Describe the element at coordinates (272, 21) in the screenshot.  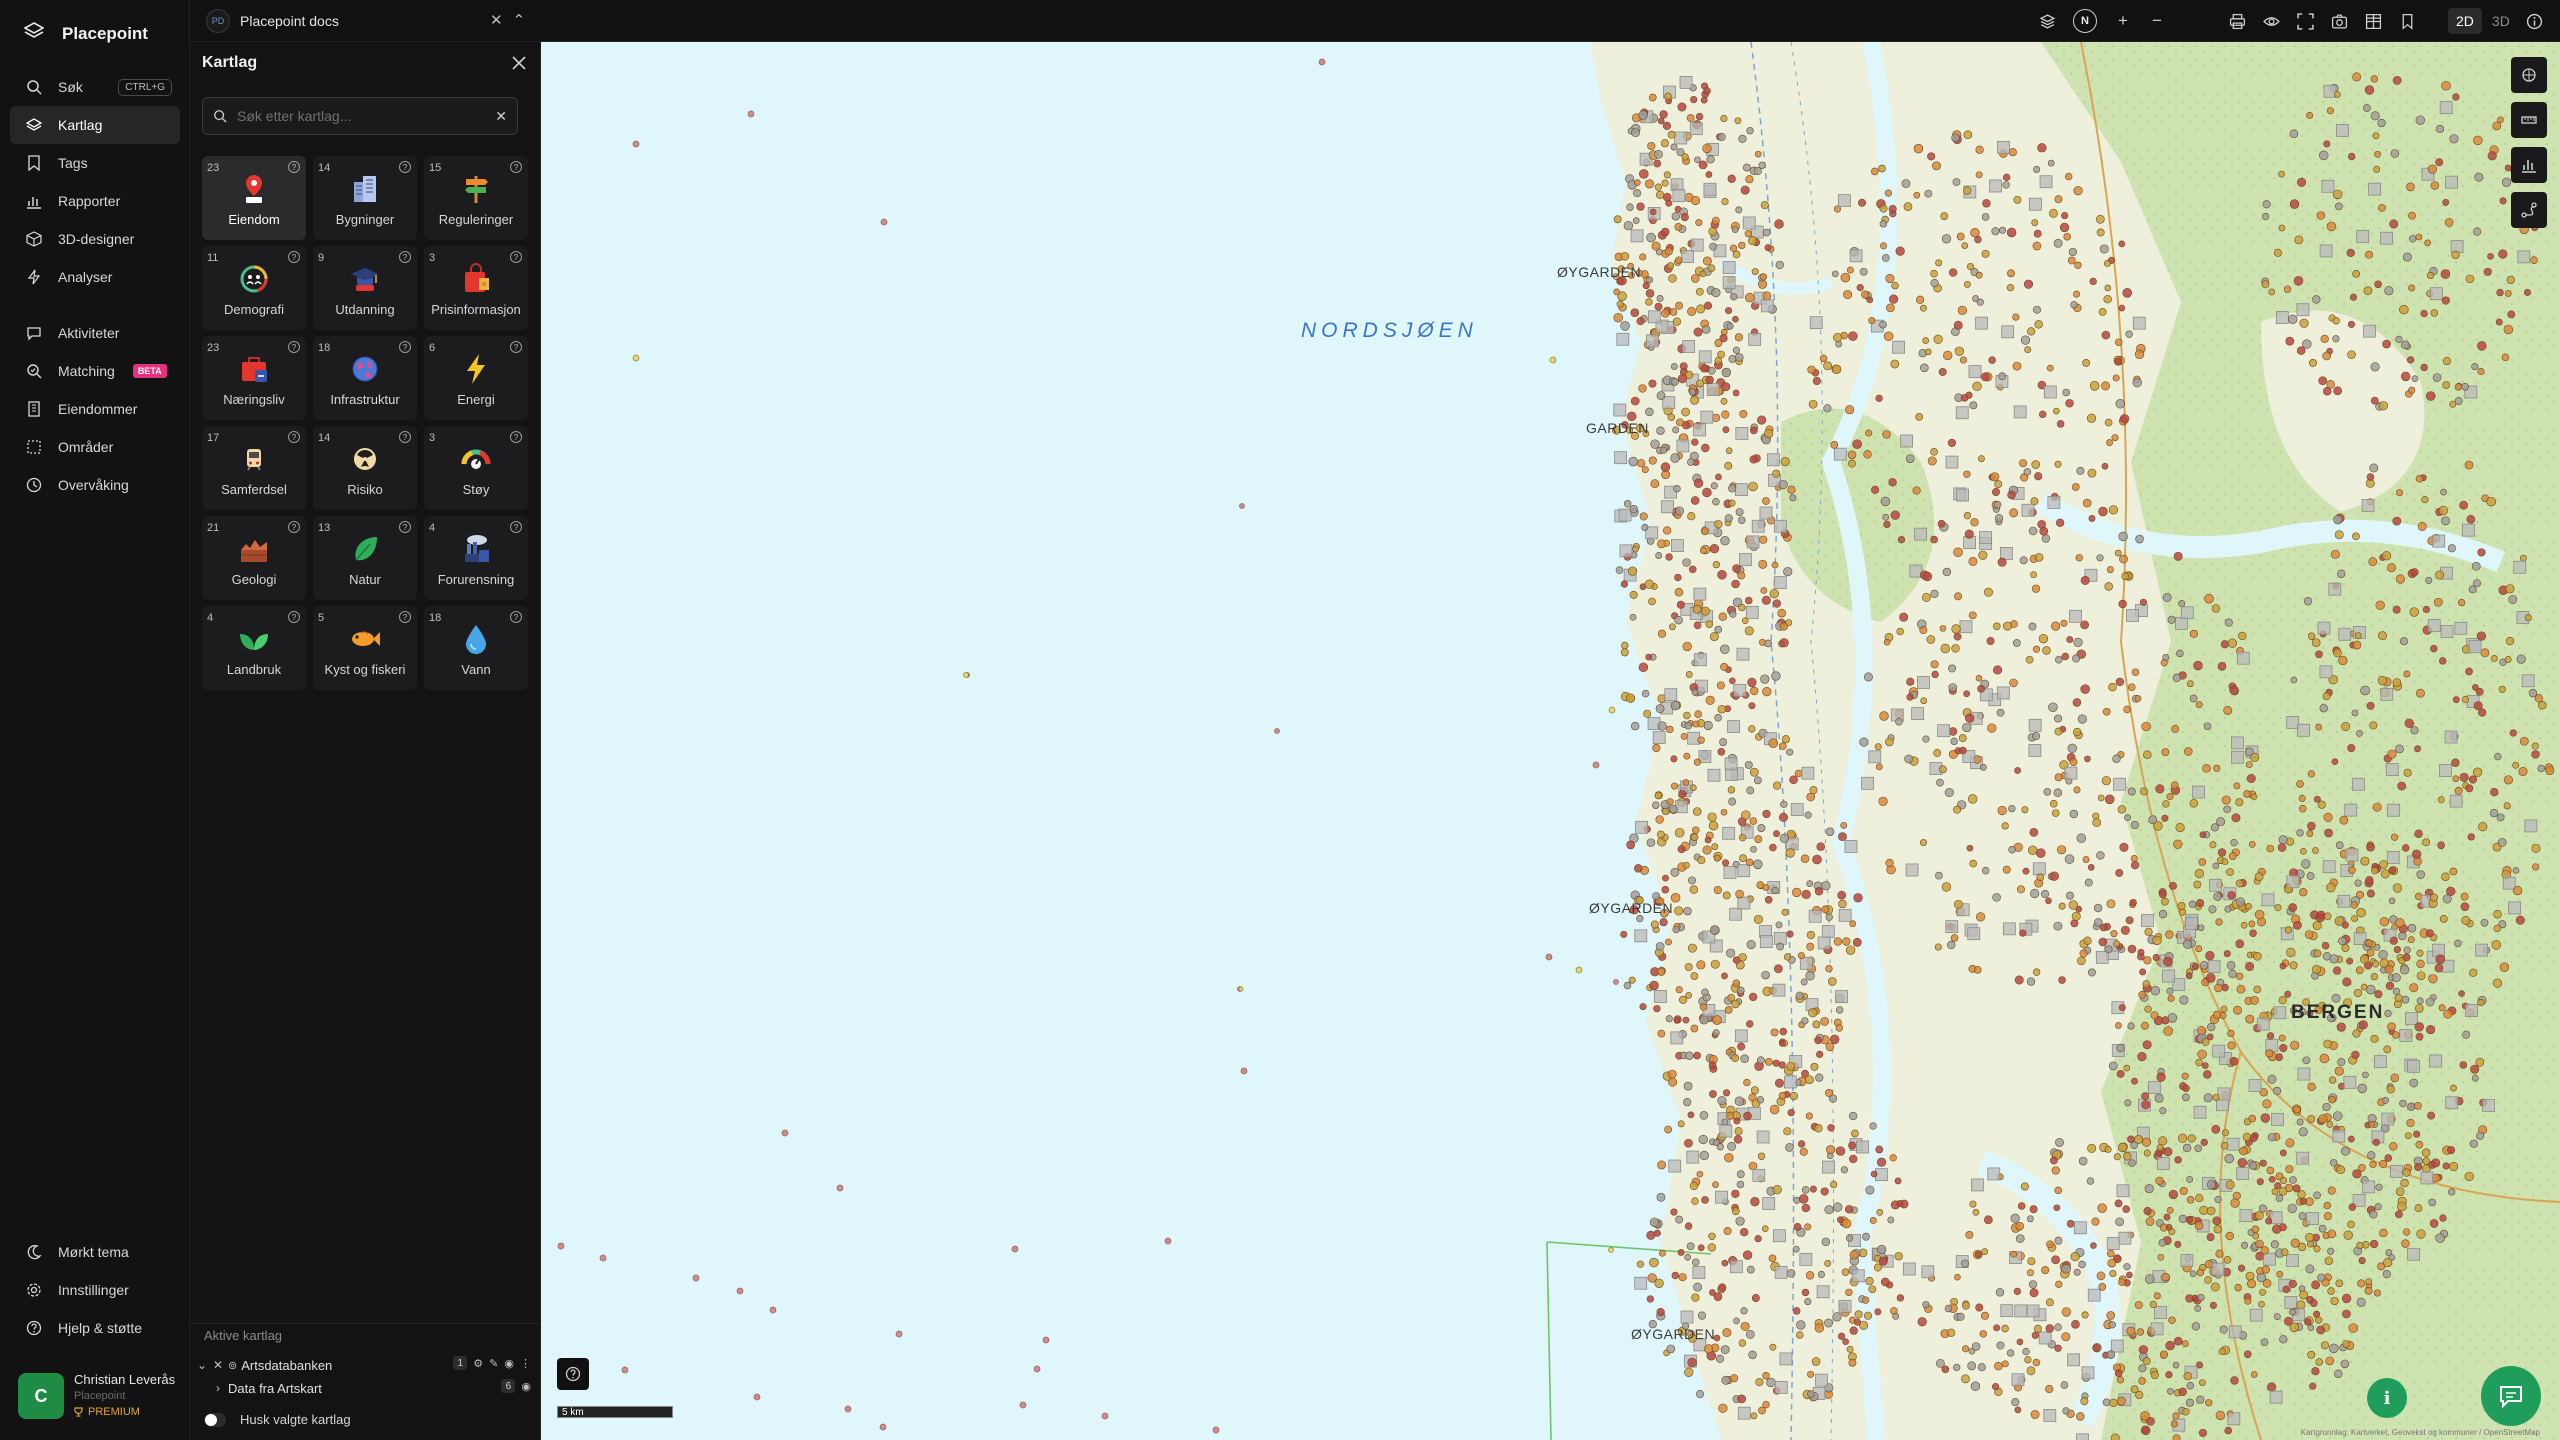
I see `workspace-switcher: PD Placepoint docs` at that location.